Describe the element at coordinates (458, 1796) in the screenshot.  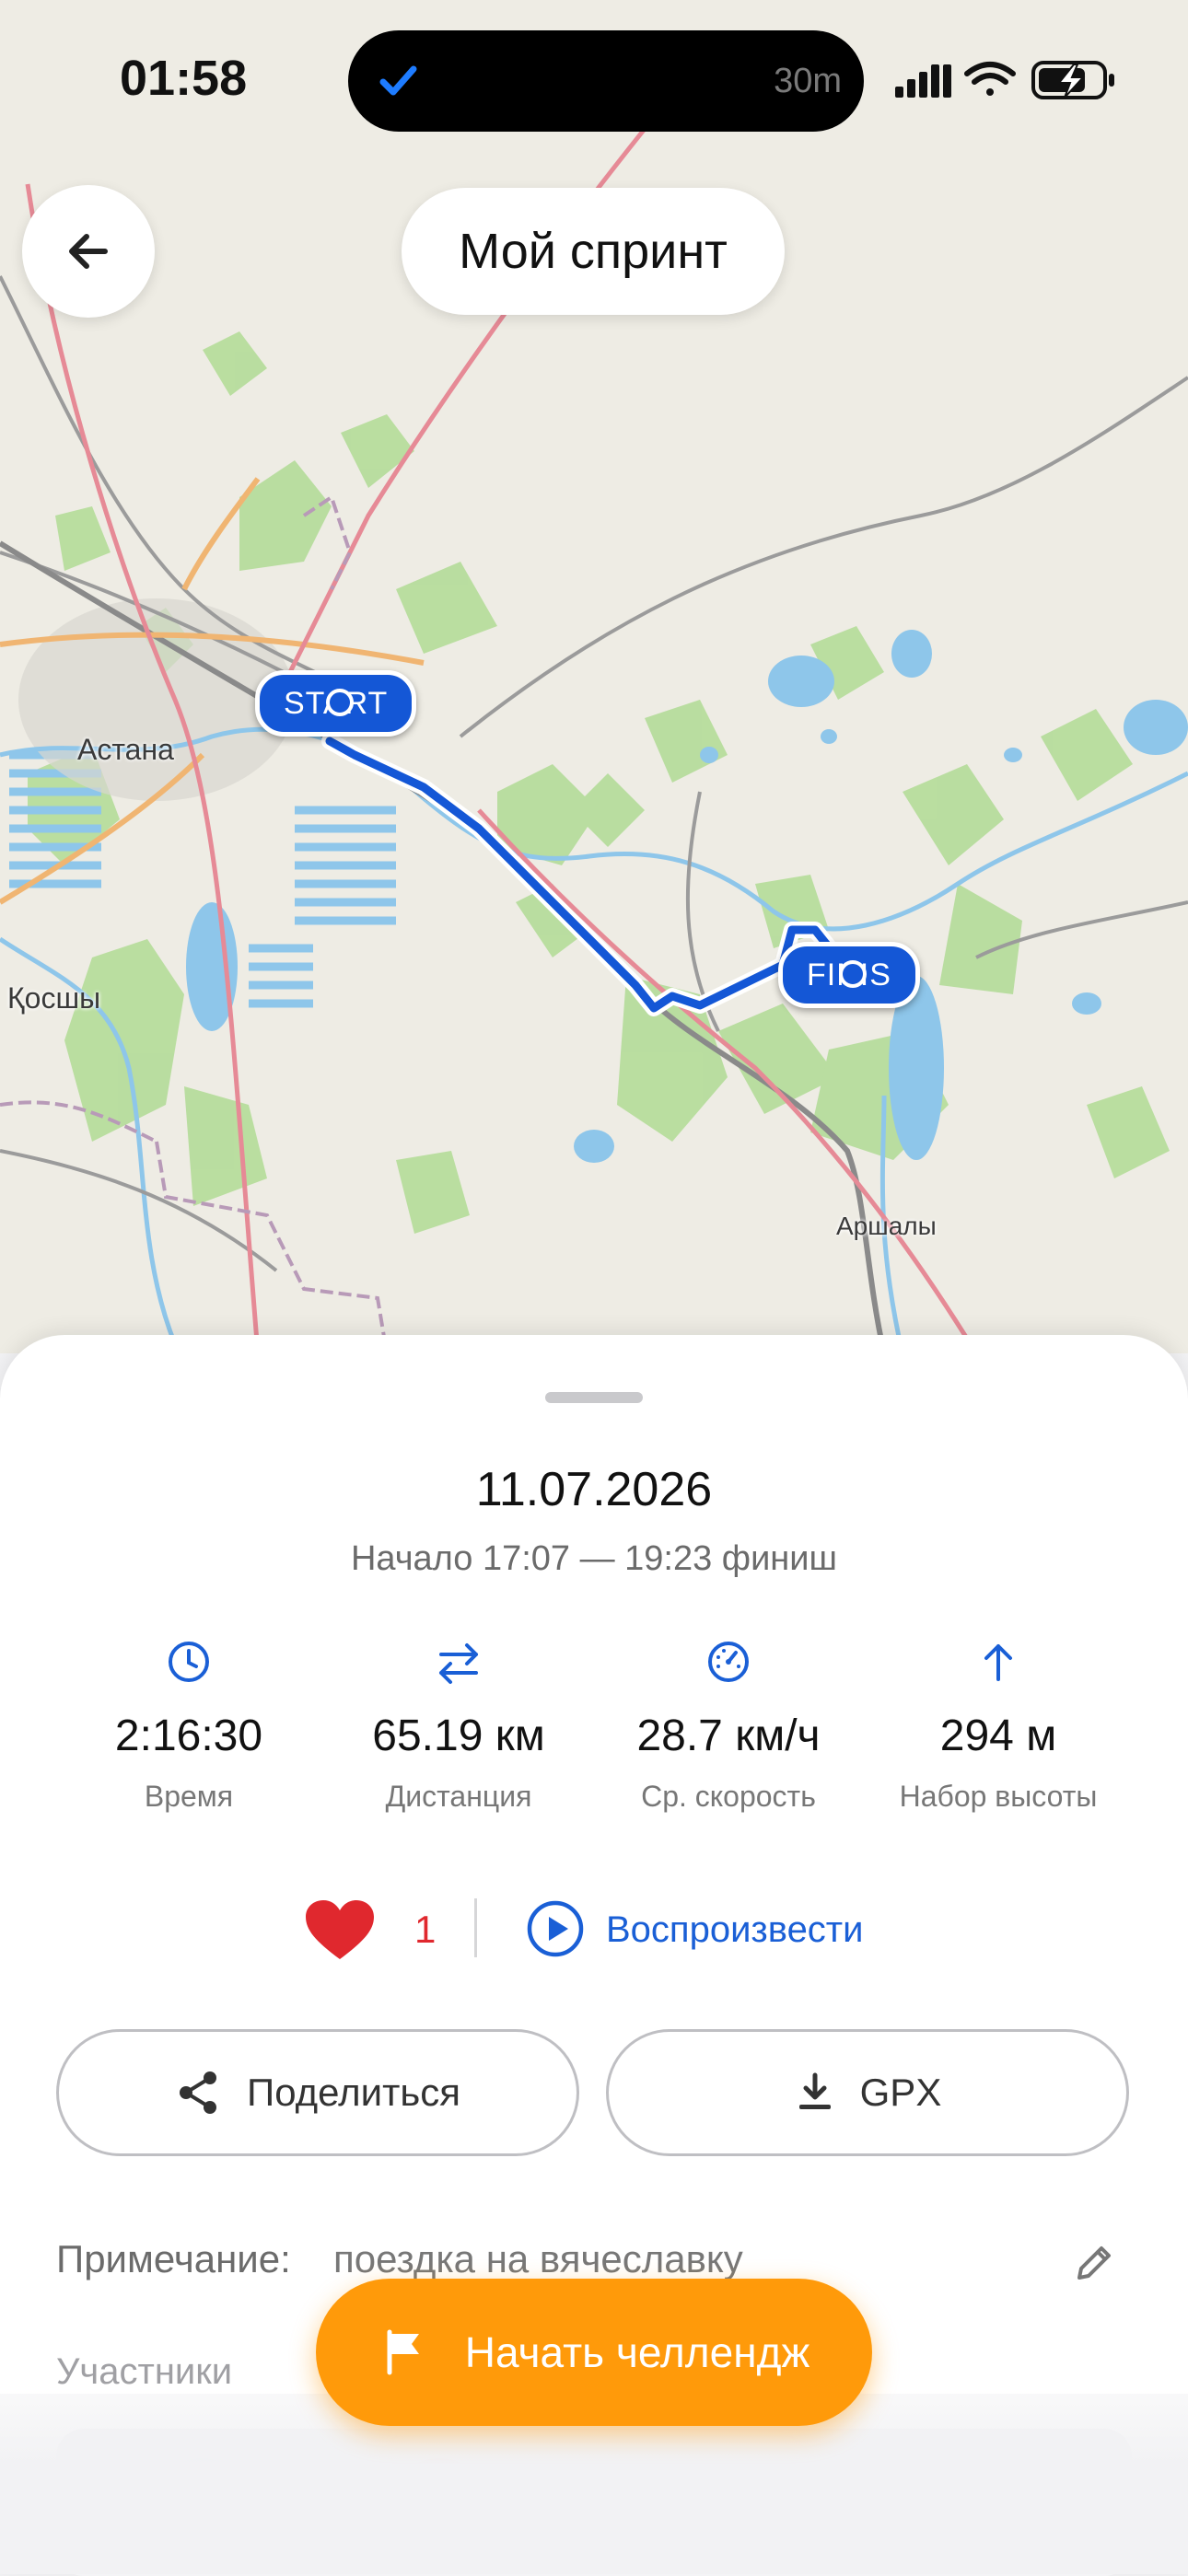
I see `stat-label: Дистанция` at that location.